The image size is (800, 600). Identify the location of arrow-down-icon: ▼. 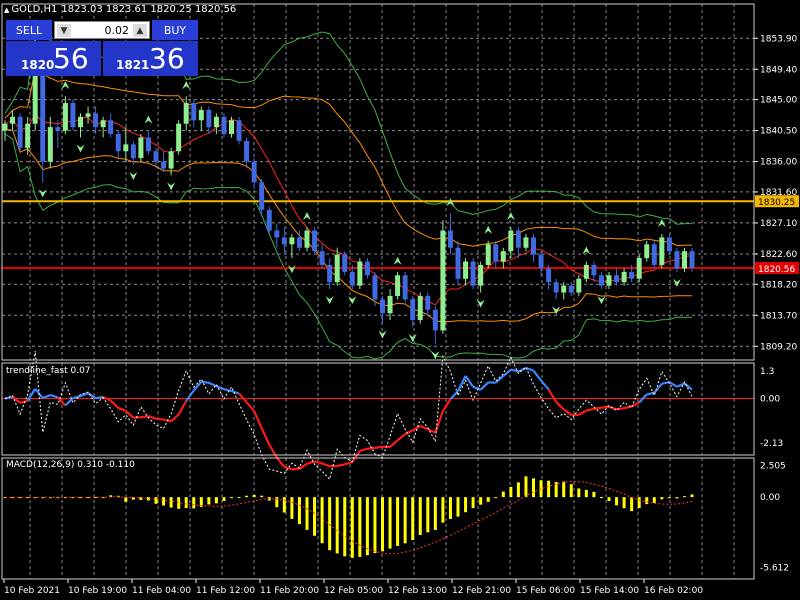
(64, 30).